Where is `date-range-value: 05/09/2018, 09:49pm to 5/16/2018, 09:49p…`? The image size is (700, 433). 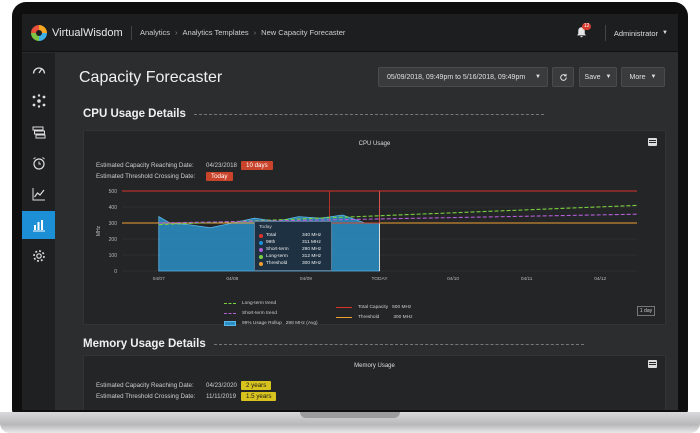
date-range-value: 05/09/2018, 09:49pm to 5/16/2018, 09:49p… is located at coordinates (456, 77).